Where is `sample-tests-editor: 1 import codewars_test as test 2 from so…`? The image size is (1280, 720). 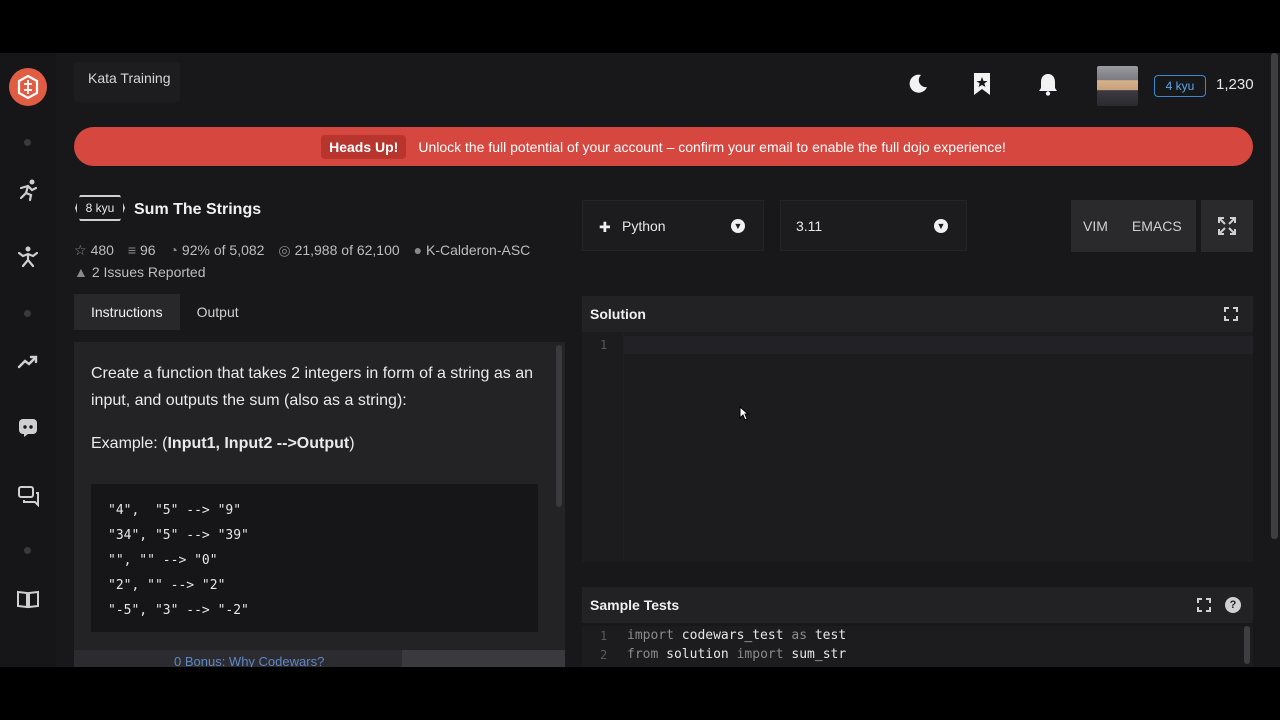 sample-tests-editor: 1 import codewars_test as test 2 from so… is located at coordinates (917, 646).